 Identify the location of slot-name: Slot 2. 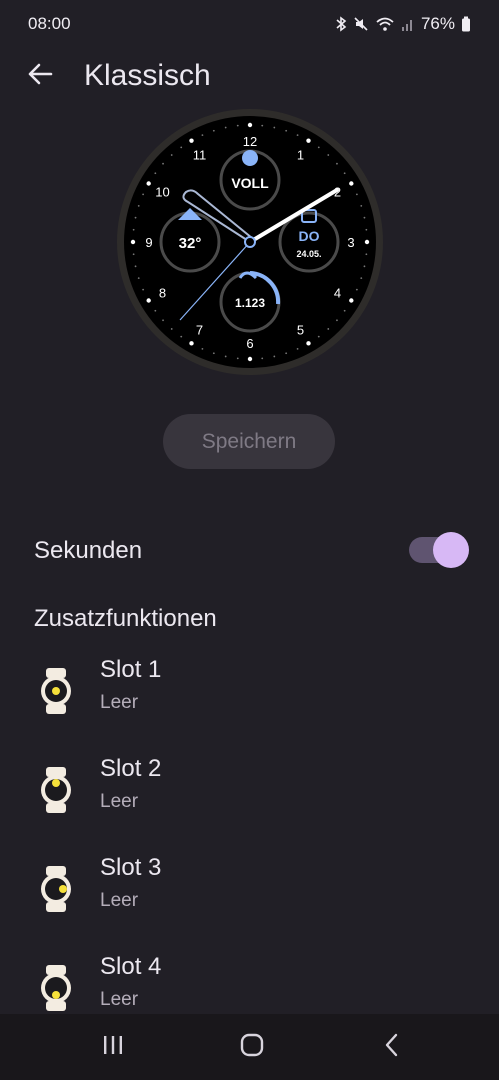
(131, 768).